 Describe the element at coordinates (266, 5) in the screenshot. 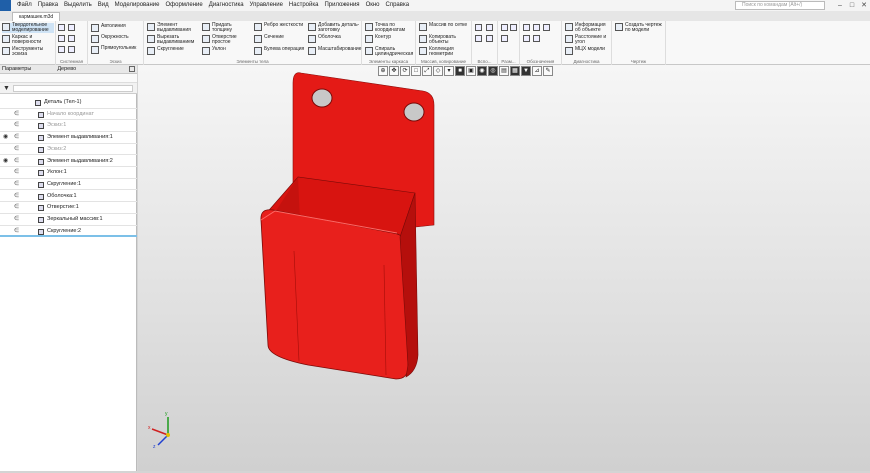

I see `menu-control: Управление` at that location.